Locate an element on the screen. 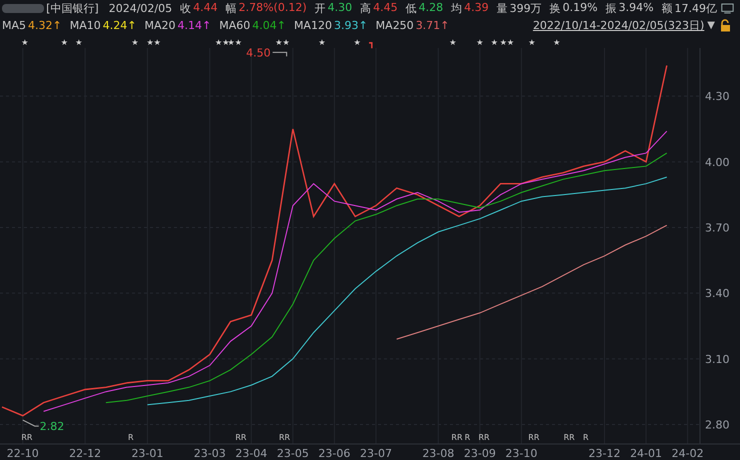 This screenshot has width=740, height=460. y-tick-label: 4.30 is located at coordinates (717, 97).